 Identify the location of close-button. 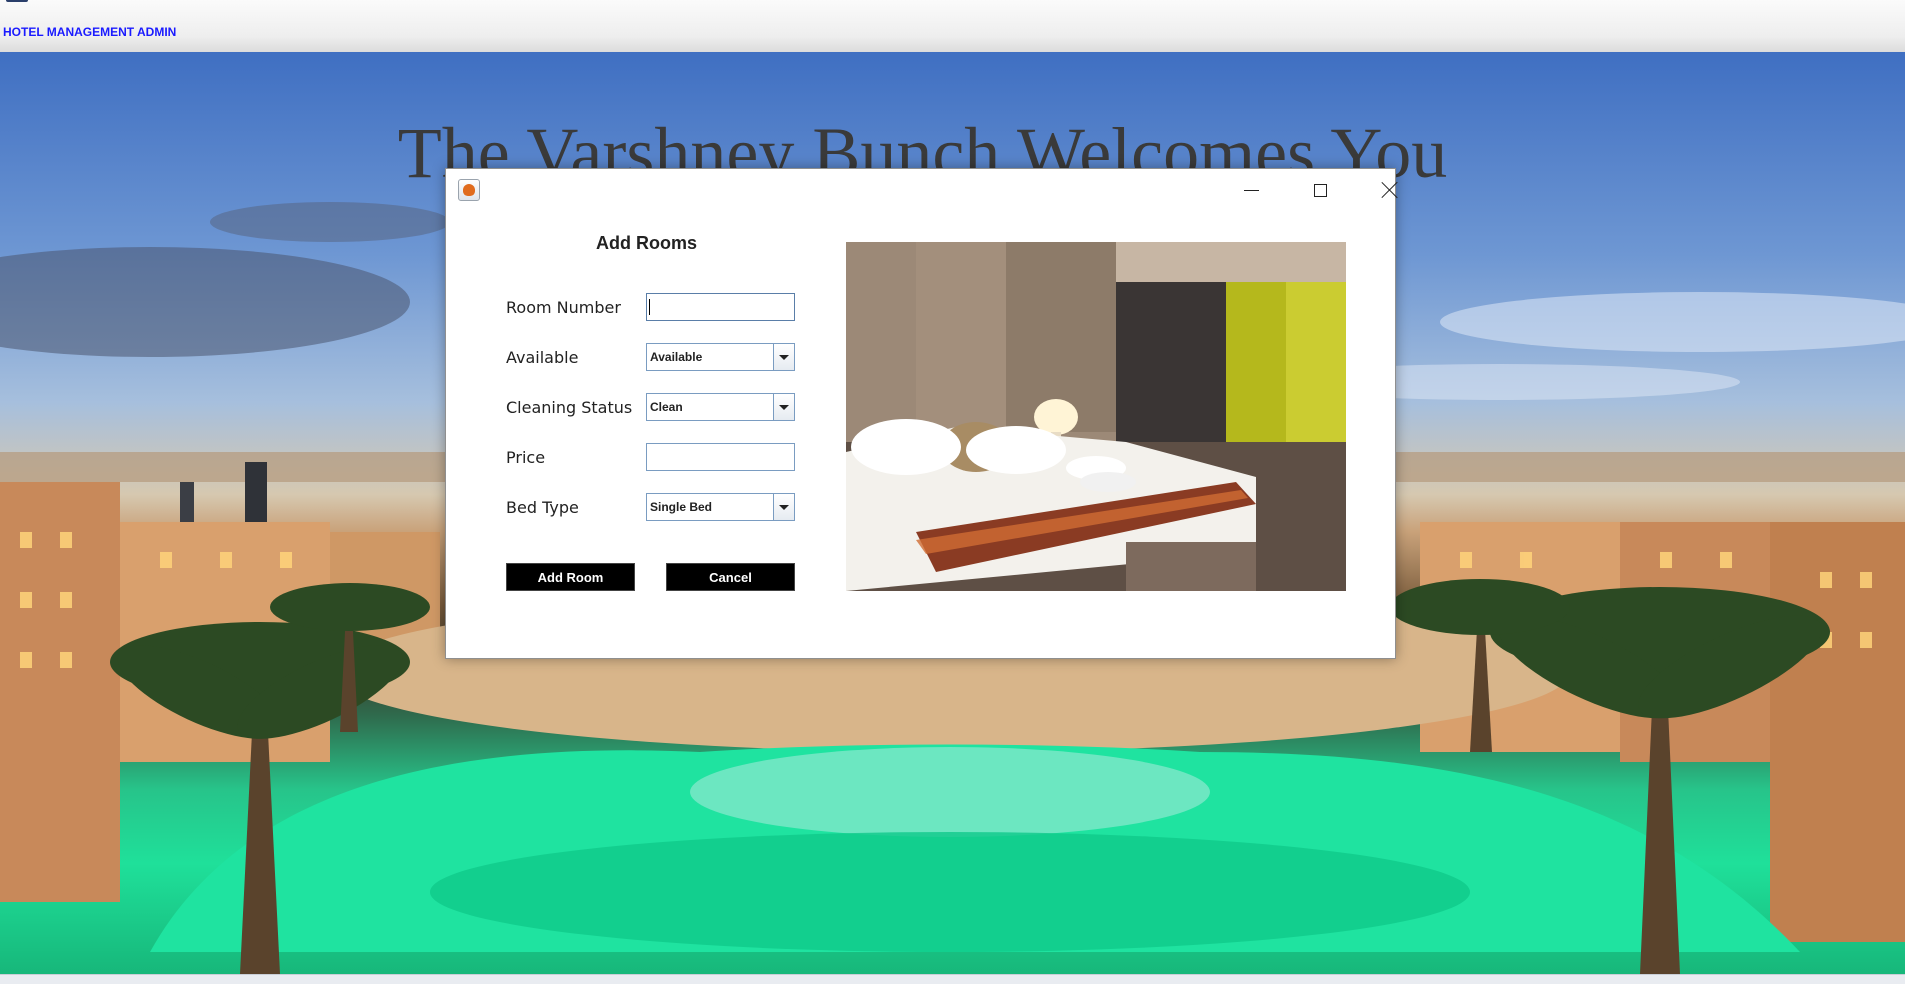
(1390, 190).